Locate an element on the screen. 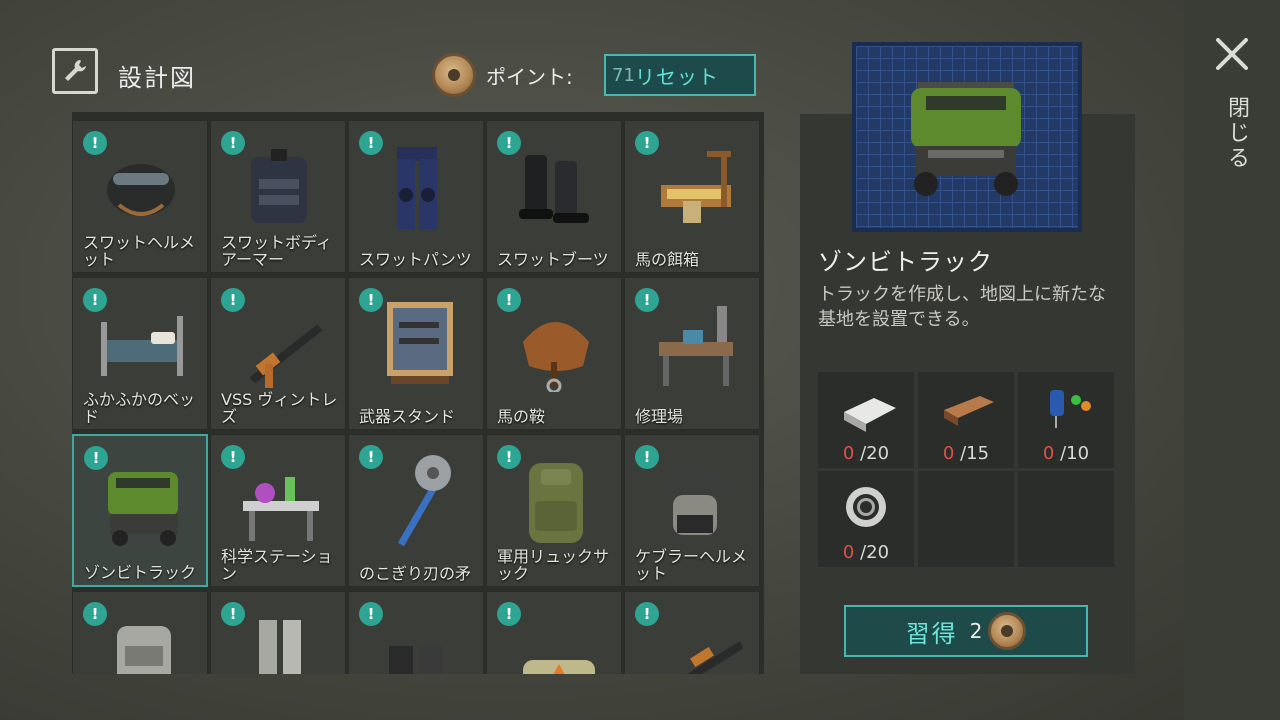  selected-item-description: トラックを作成し、地図上に新たな基地を設置できる。 is located at coordinates (962, 307).